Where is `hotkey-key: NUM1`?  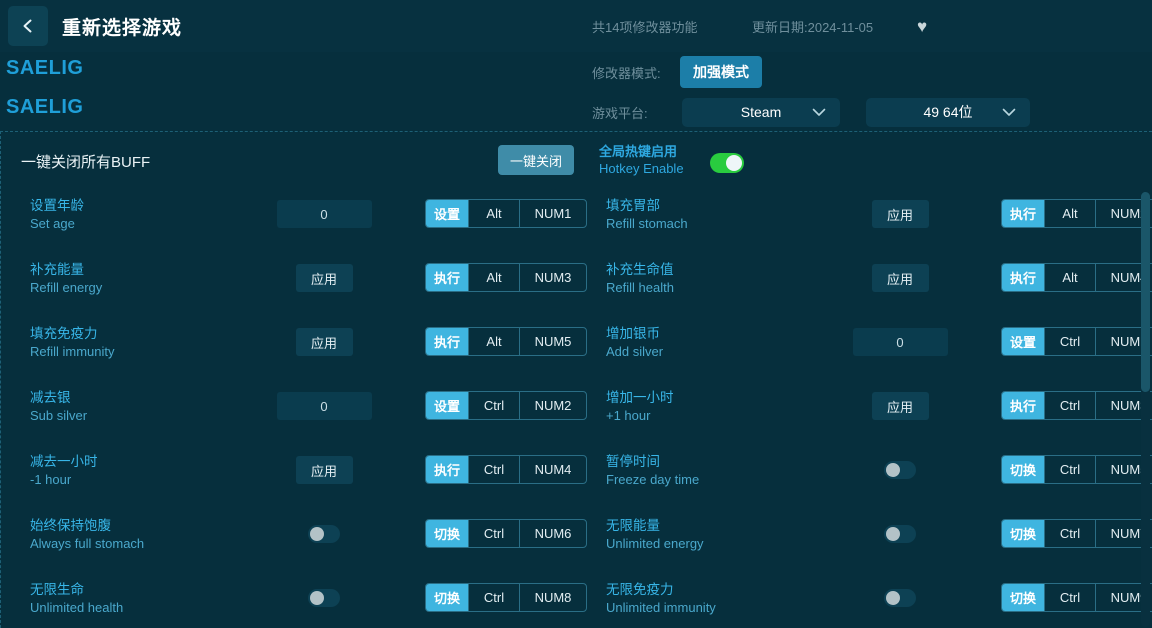
hotkey-key: NUM1 is located at coordinates (552, 213).